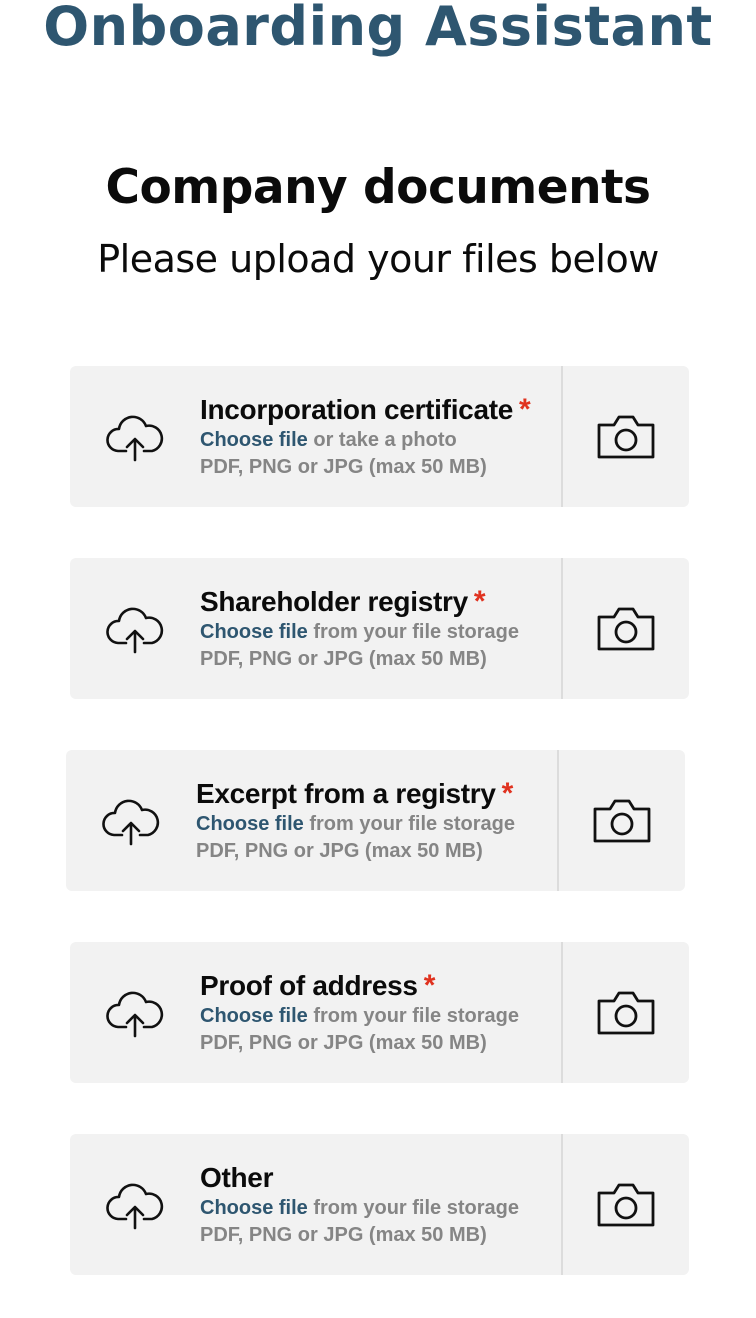 The height and width of the screenshot is (1318, 756). I want to click on document-title: Incorporation certificate *, so click(365, 409).